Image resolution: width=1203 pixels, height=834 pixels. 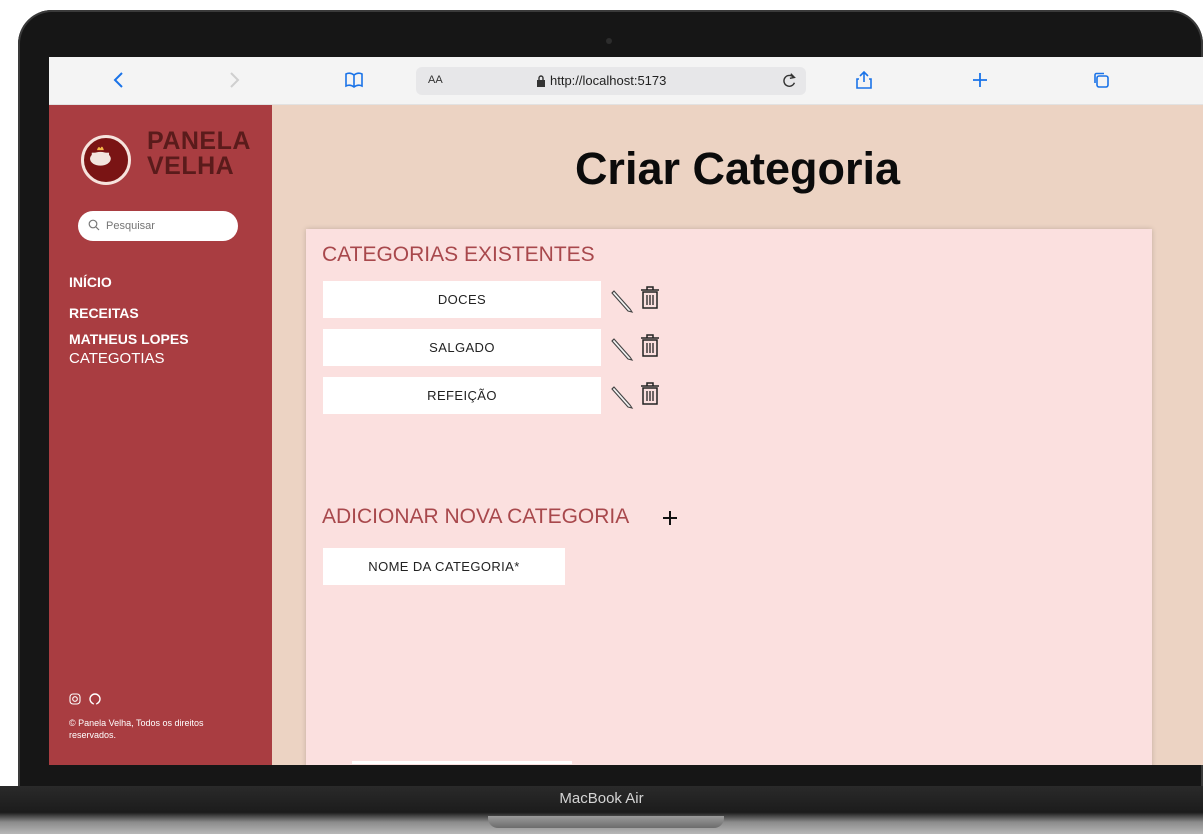 I want to click on nav-item-inicio: INÍCIO, so click(x=129, y=282).